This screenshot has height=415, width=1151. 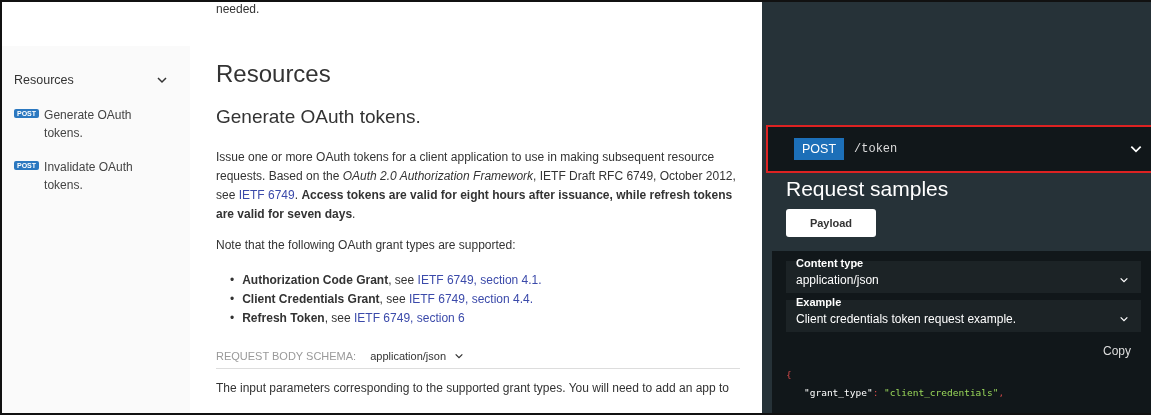 I want to click on panel-title: Request samples, so click(x=868, y=189).